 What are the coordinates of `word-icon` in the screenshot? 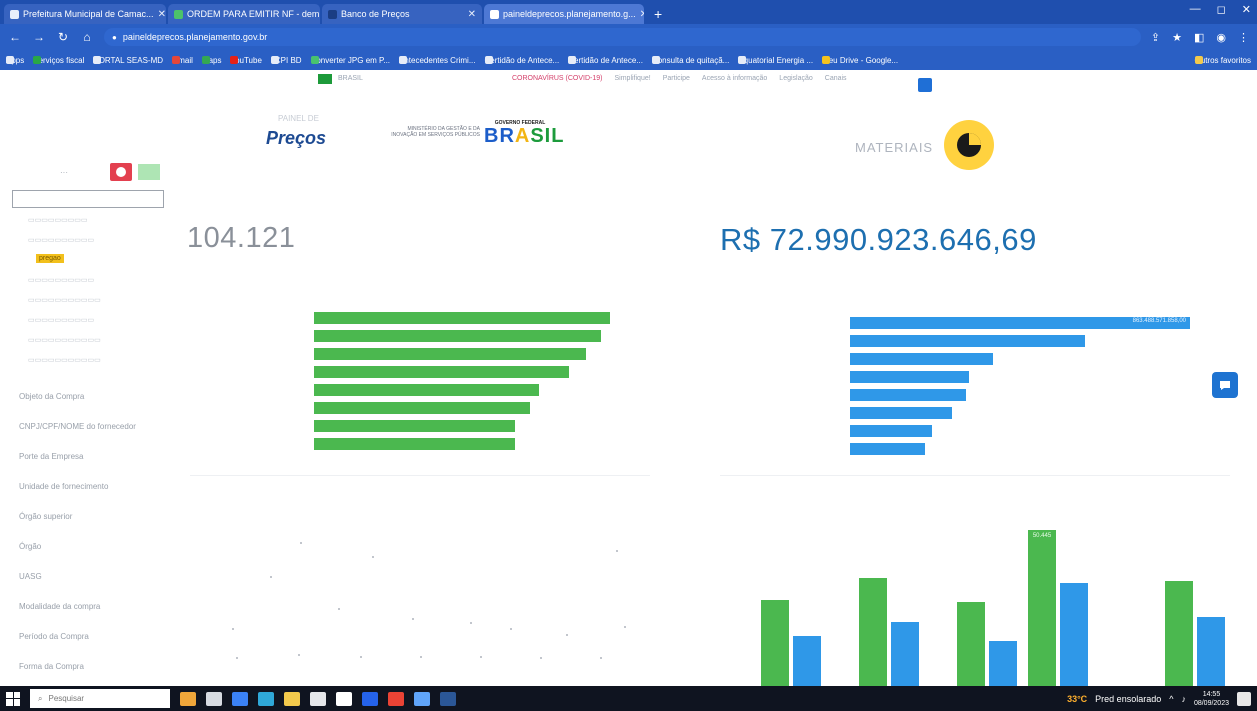 It's located at (448, 698).